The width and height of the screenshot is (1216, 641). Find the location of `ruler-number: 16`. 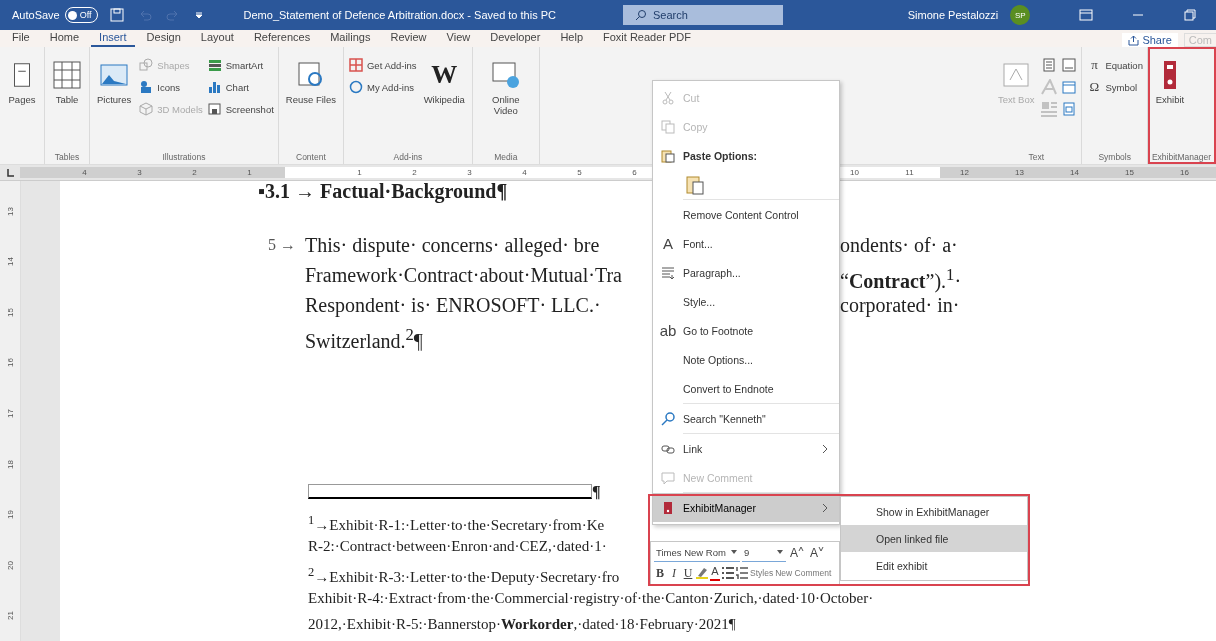

ruler-number: 16 is located at coordinates (1184, 172).